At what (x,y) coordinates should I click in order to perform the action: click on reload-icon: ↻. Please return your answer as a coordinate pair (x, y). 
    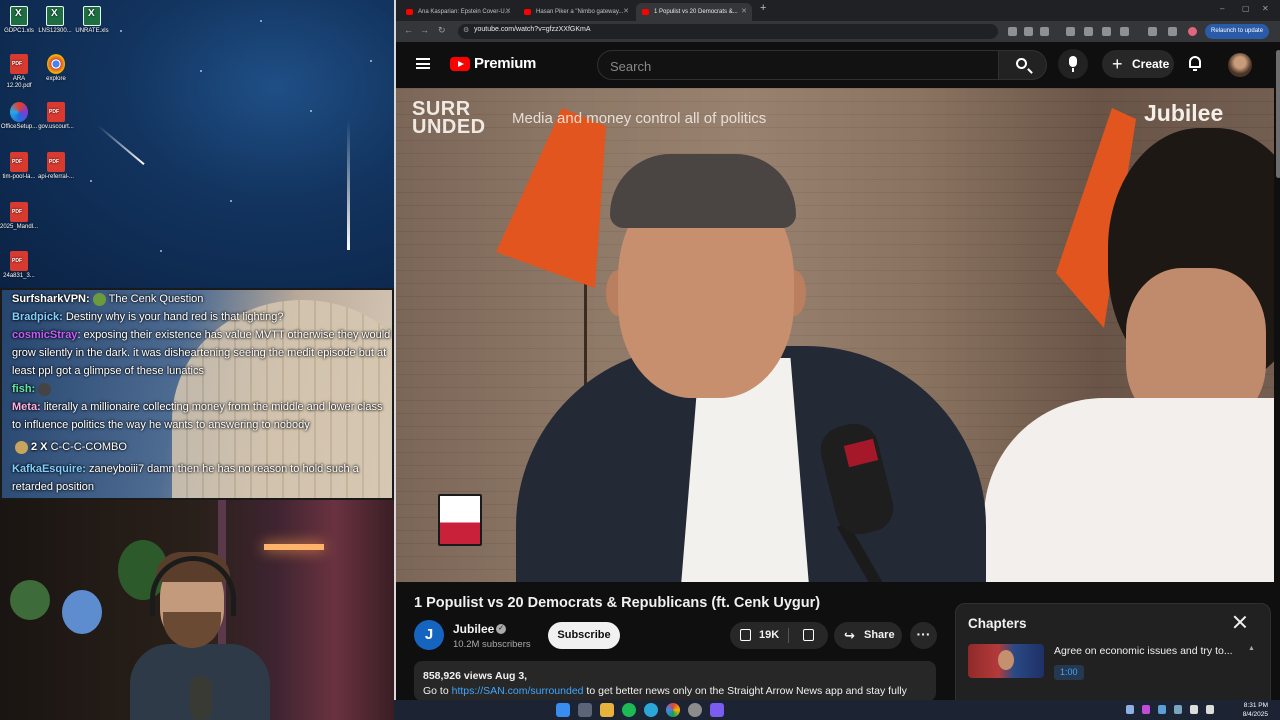
    Looking at the image, I should click on (442, 30).